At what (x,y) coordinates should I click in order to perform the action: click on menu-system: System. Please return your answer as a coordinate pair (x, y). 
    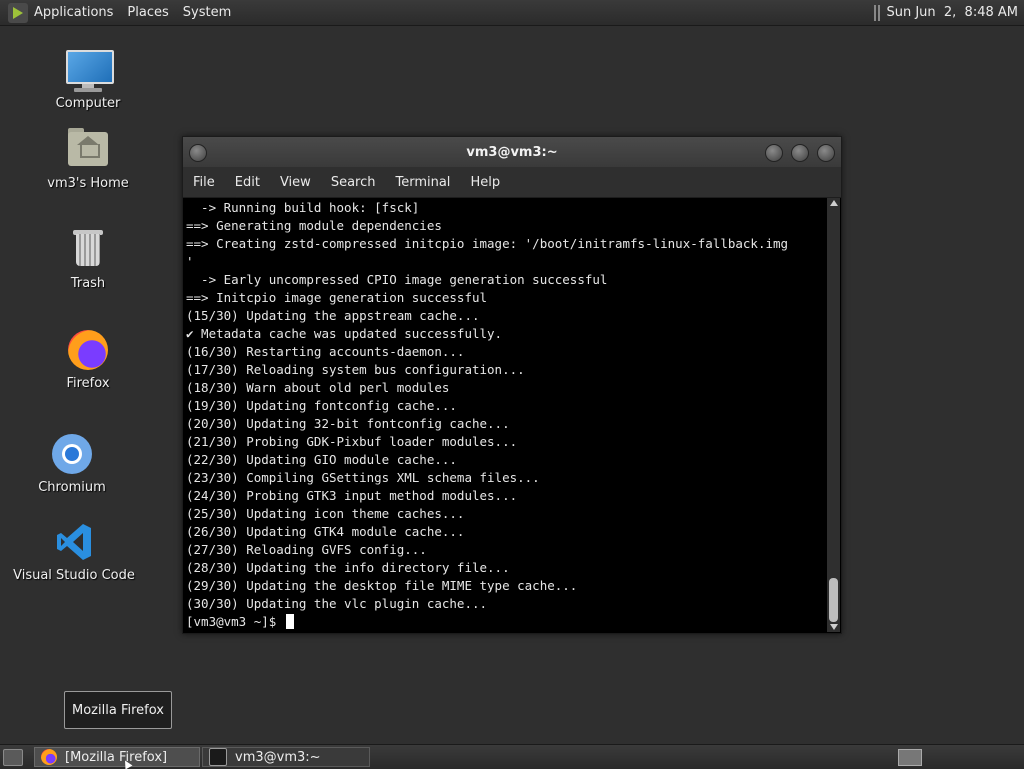
    Looking at the image, I should click on (207, 12).